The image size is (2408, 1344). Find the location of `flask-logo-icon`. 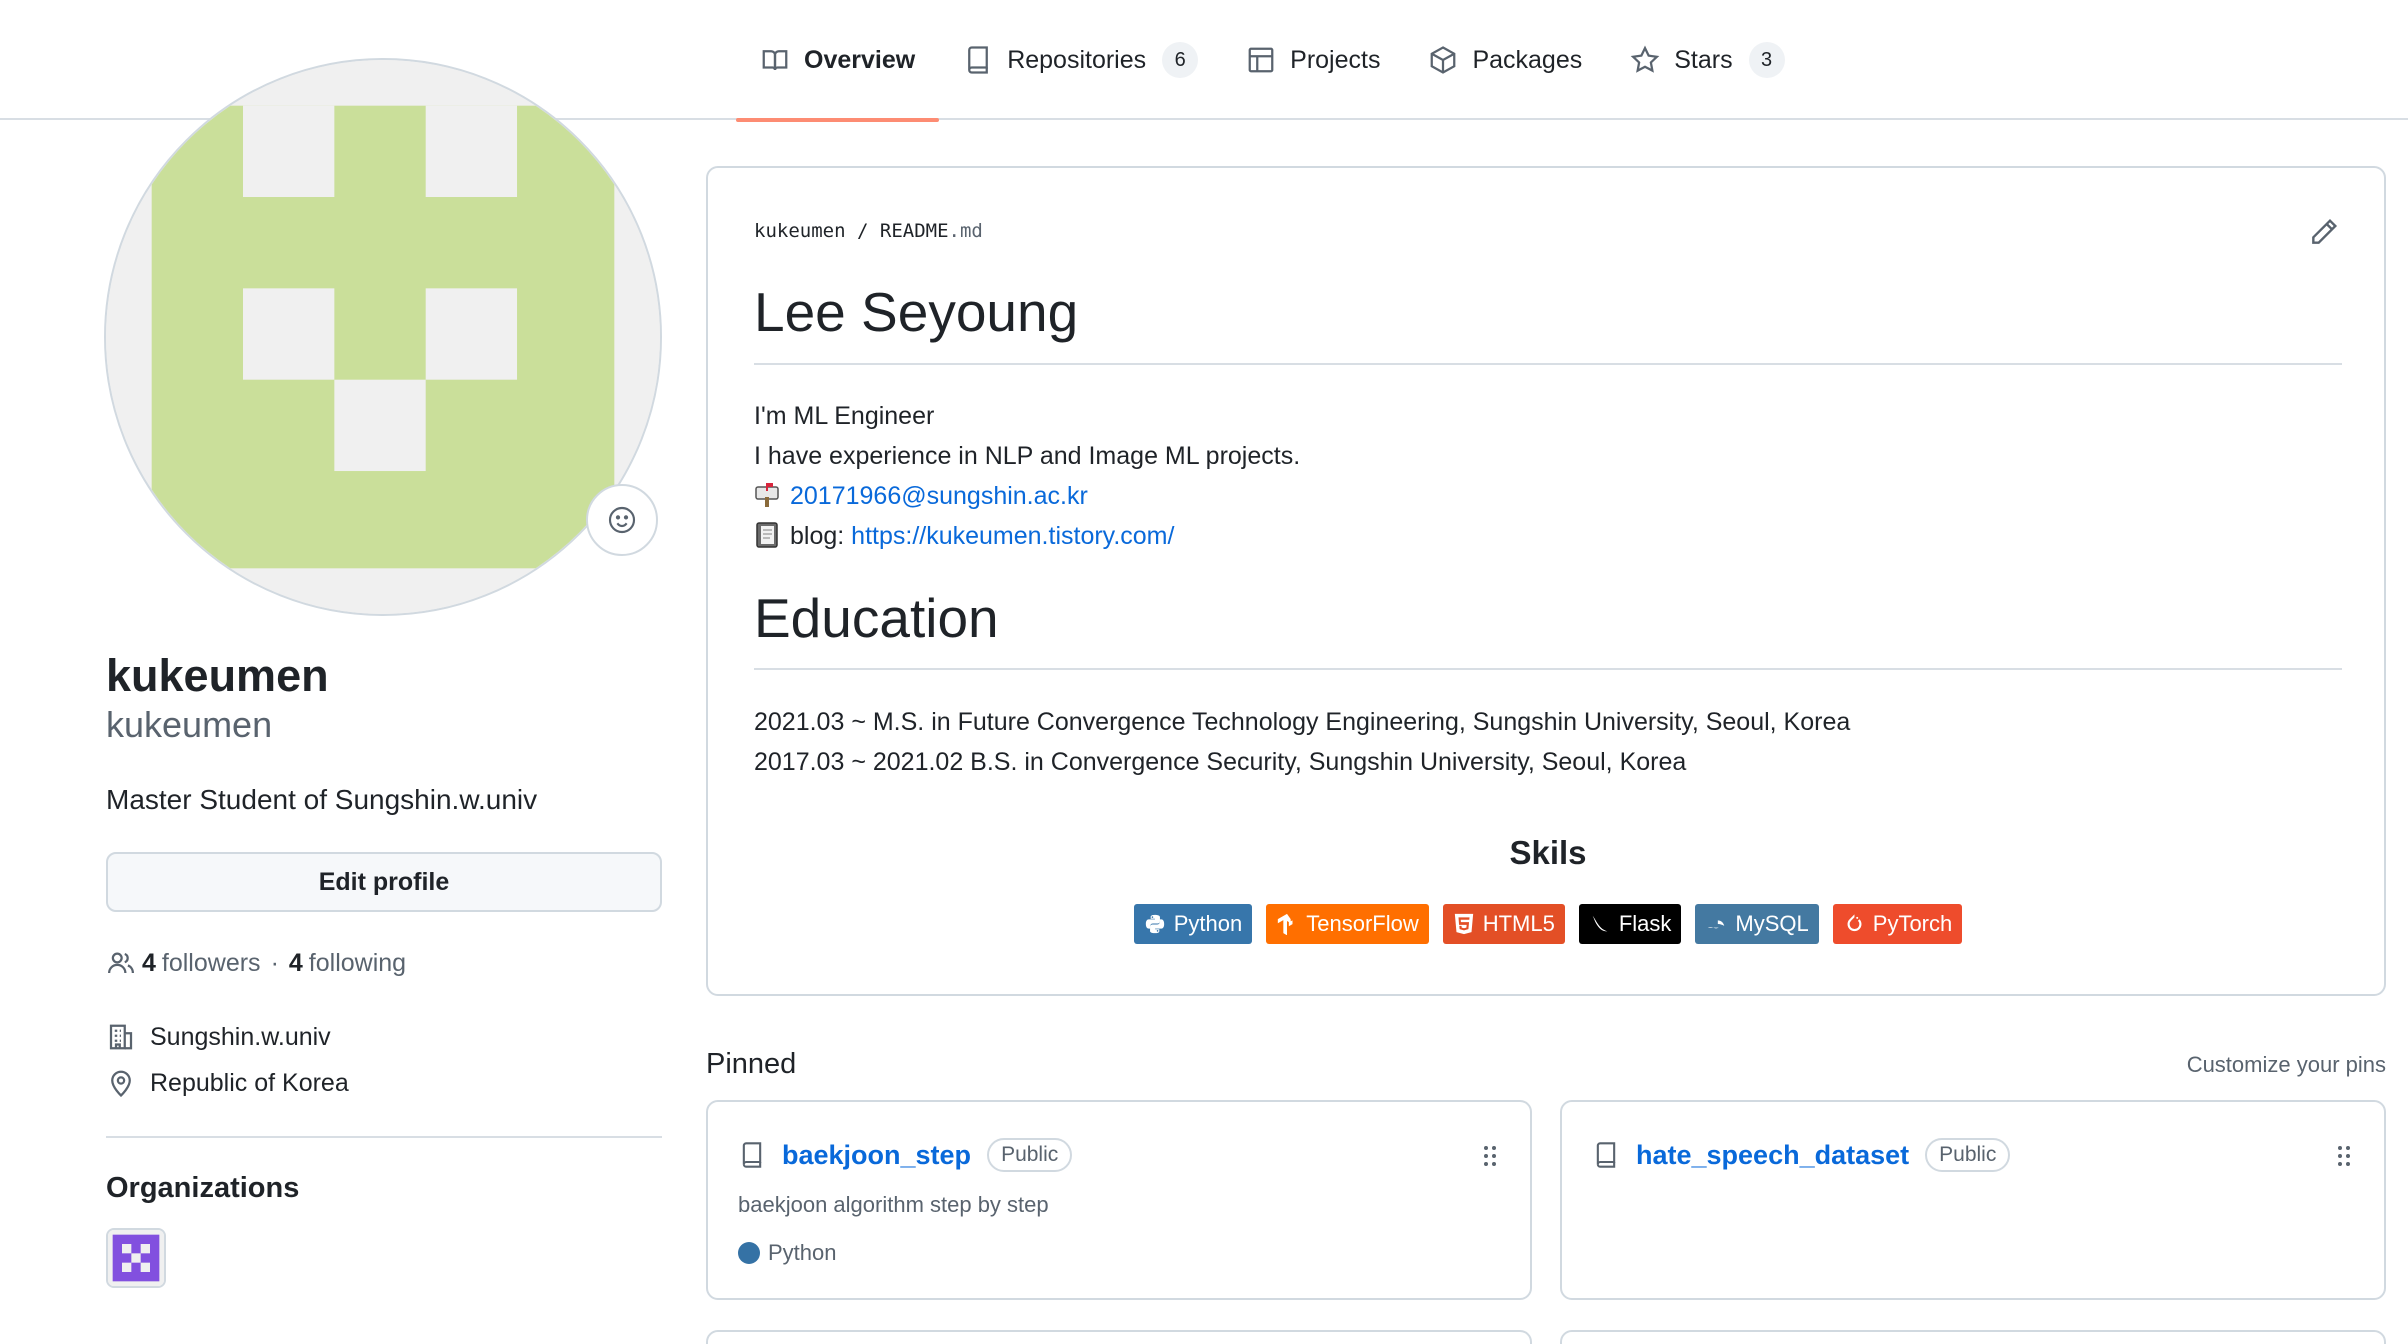

flask-logo-icon is located at coordinates (1600, 923).